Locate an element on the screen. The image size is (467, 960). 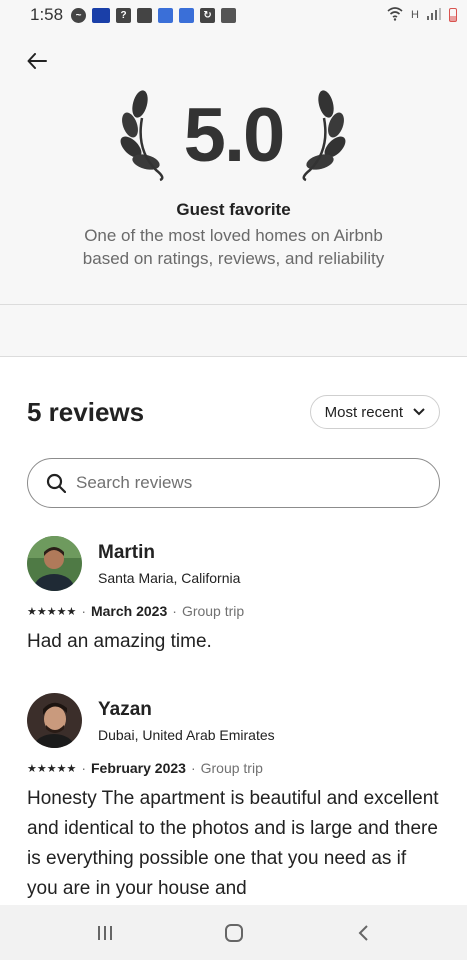
android-nav-bar is located at coordinates (233, 932).